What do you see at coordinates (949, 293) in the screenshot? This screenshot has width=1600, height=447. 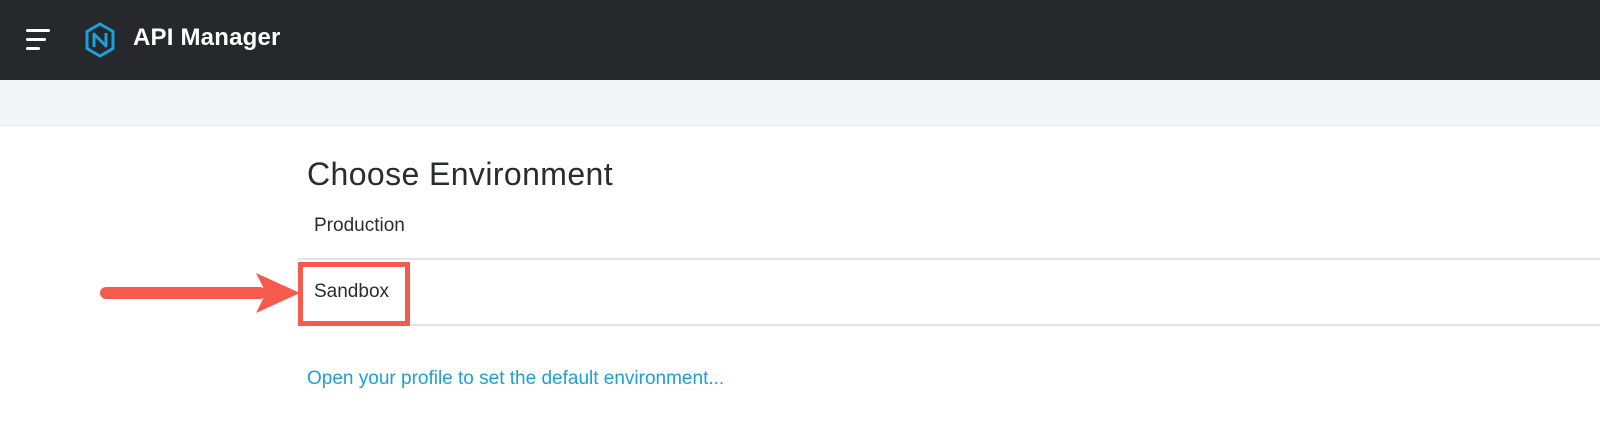 I see `environment-option-sandbox: Sandbox` at bounding box center [949, 293].